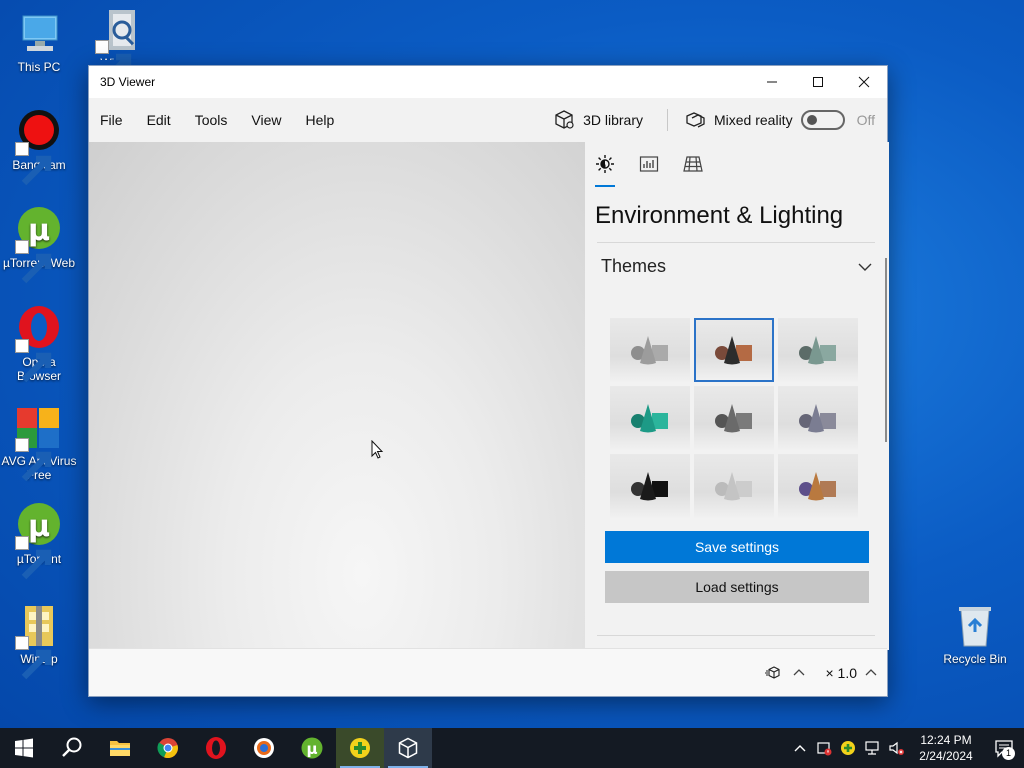 The image size is (1024, 768). What do you see at coordinates (649, 164) in the screenshot?
I see `stats-chart-icon` at bounding box center [649, 164].